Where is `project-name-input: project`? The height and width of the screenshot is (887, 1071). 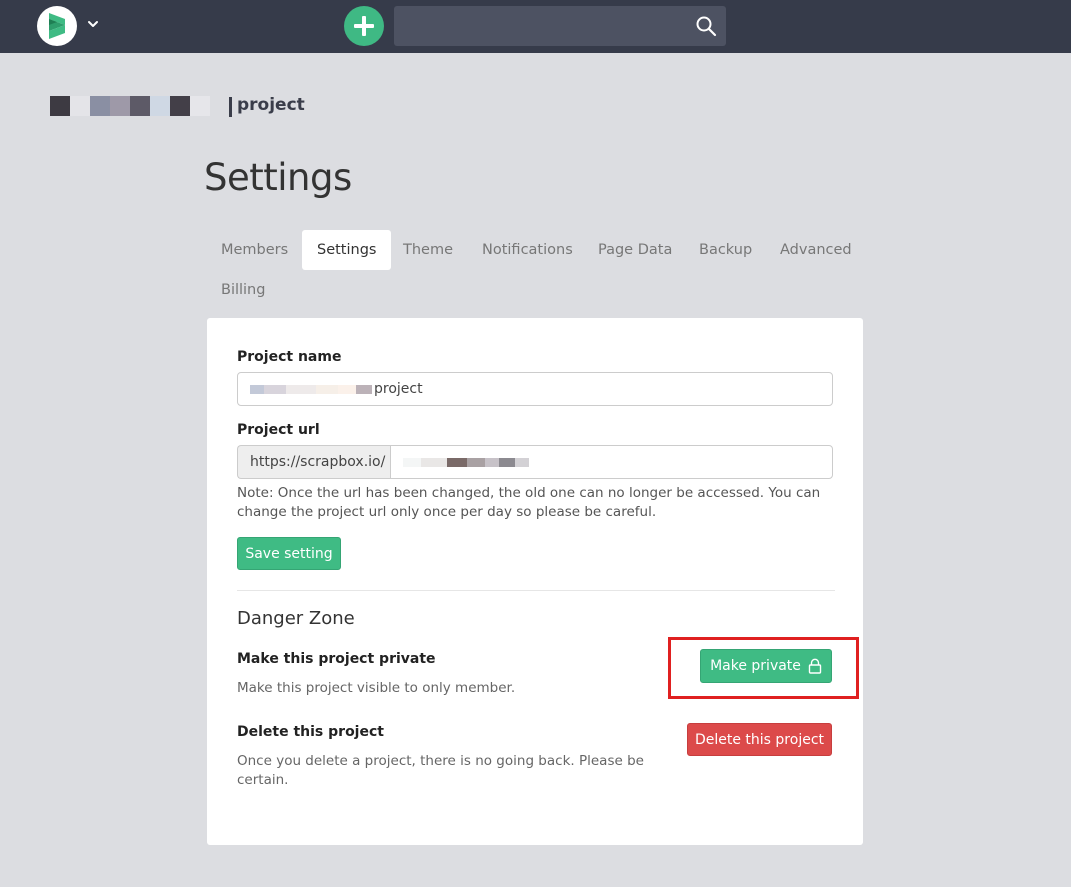 project-name-input: project is located at coordinates (535, 389).